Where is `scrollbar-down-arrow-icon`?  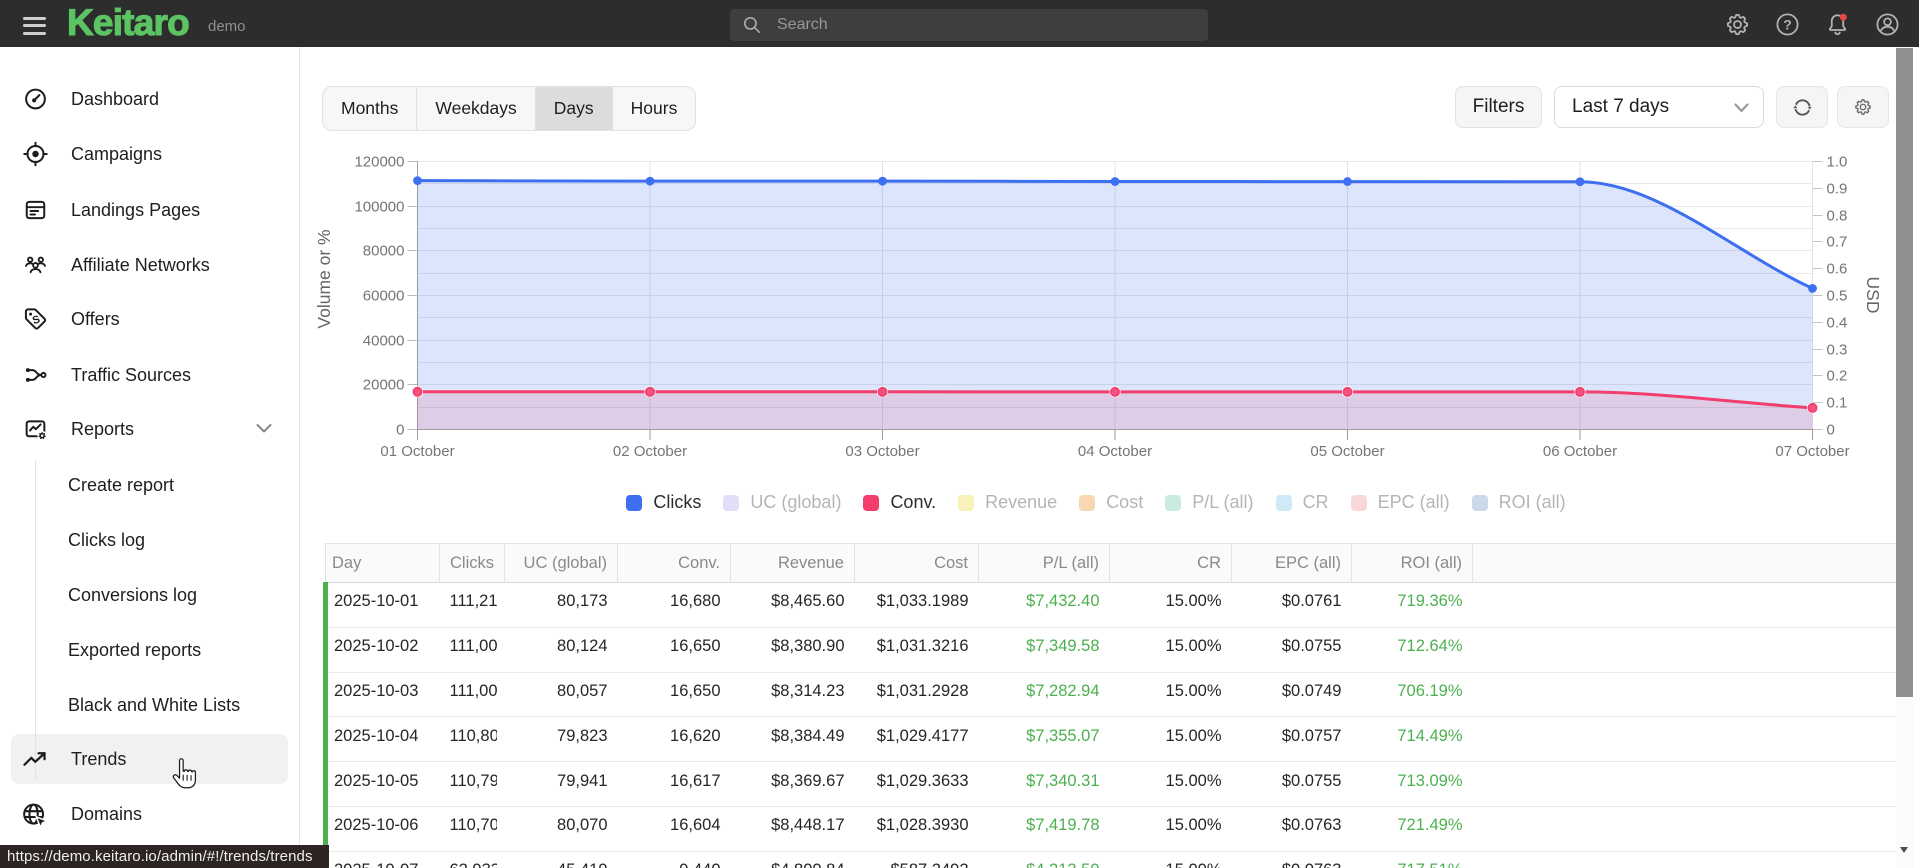
scrollbar-down-arrow-icon is located at coordinates (1904, 850).